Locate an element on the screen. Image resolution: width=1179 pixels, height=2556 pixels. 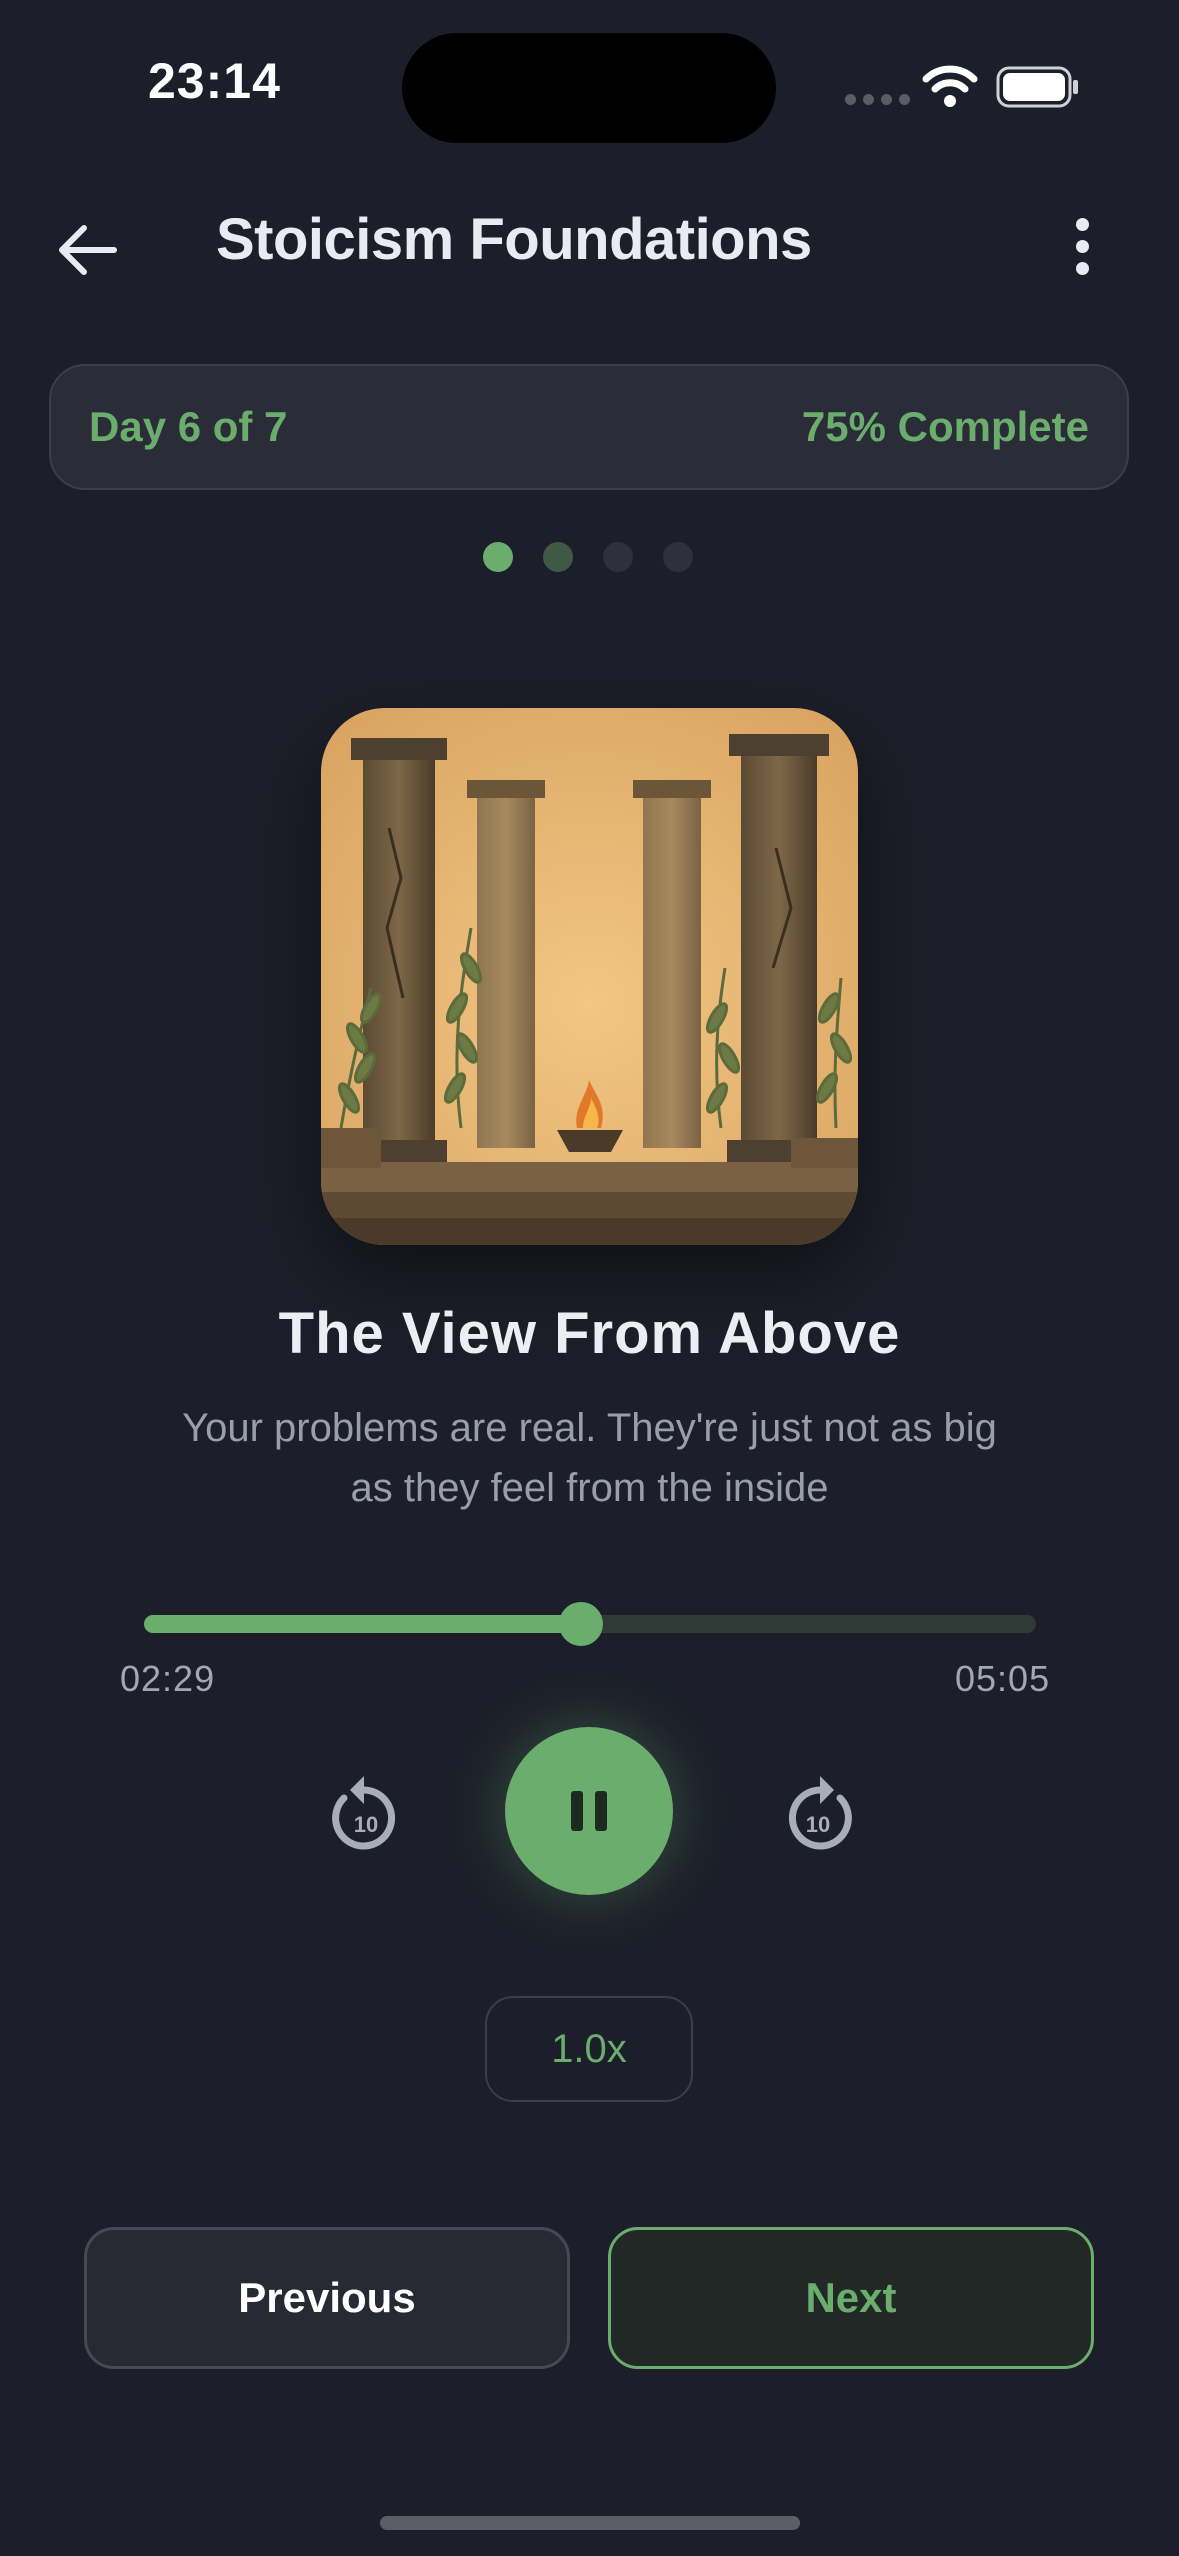
total-time: 05:05 is located at coordinates (1003, 1678).